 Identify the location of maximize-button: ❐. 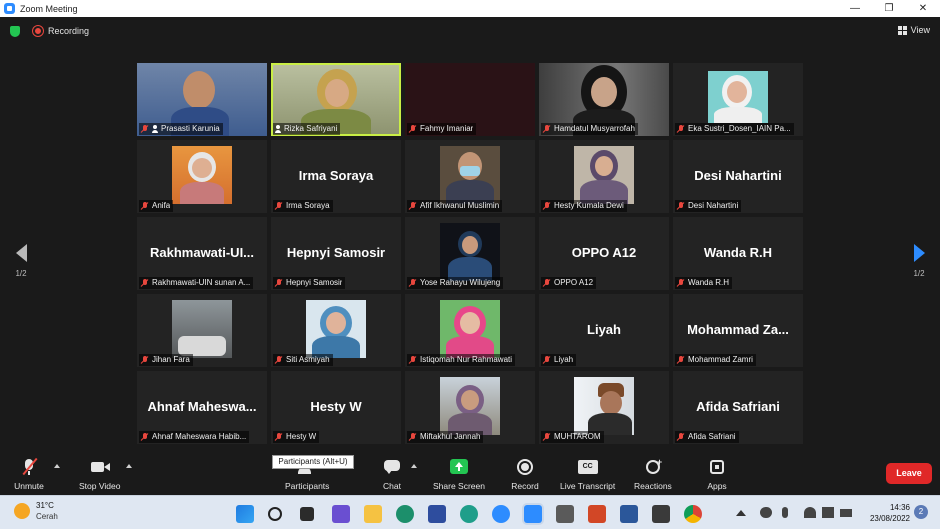
(889, 8).